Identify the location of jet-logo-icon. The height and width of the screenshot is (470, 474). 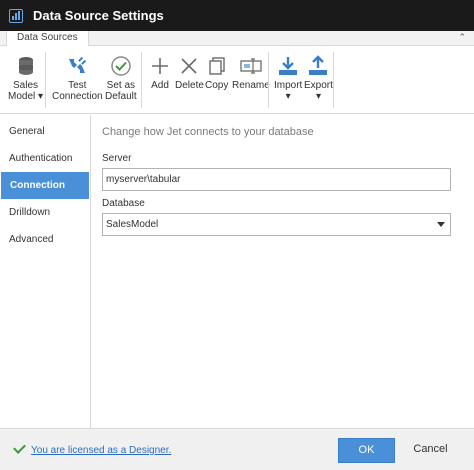
(16, 15).